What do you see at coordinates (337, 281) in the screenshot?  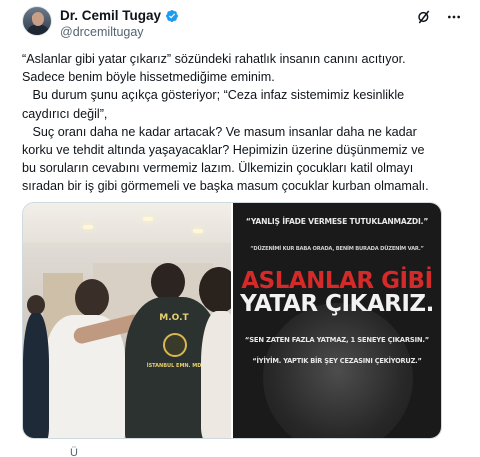 I see `graphic-headline-line1: ASLANLAR GİBİ` at bounding box center [337, 281].